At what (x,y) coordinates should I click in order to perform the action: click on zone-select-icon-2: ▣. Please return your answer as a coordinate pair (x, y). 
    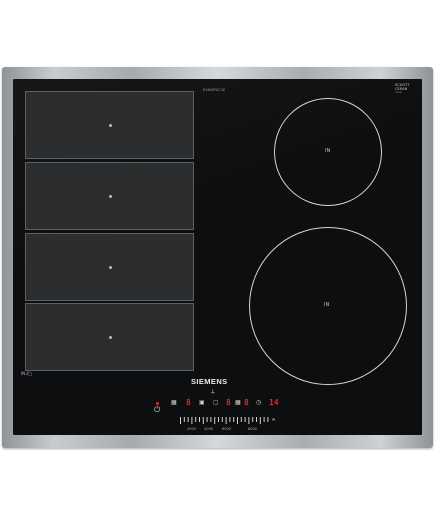
    Looking at the image, I should click on (202, 402).